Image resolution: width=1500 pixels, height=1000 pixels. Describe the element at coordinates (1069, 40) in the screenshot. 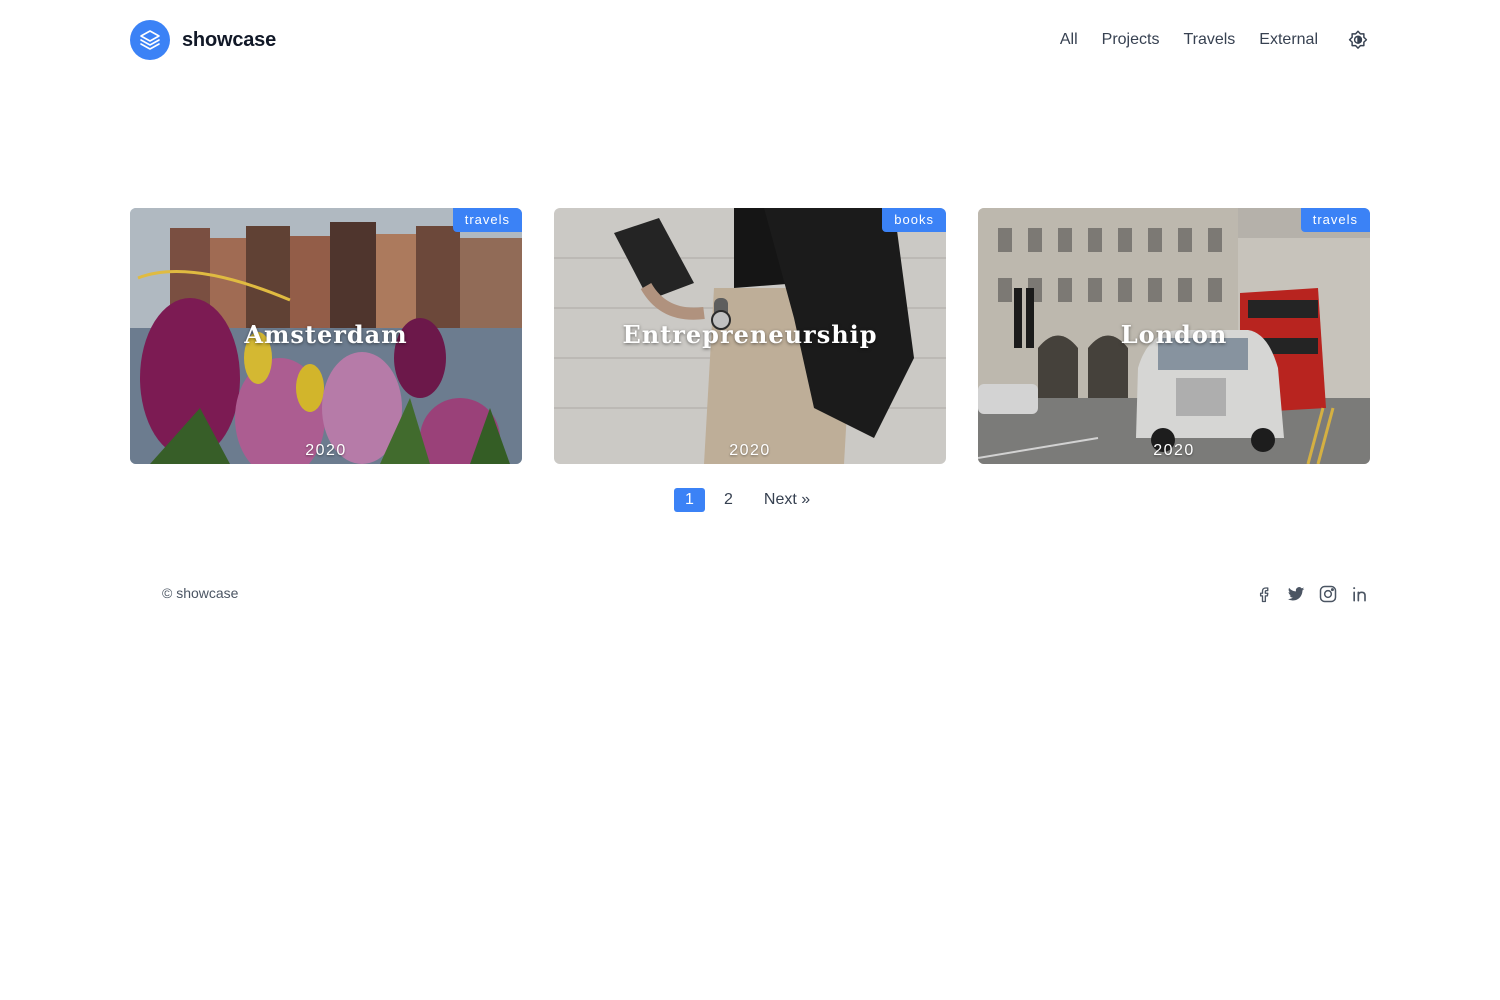

I see `nav-item-all: All` at that location.